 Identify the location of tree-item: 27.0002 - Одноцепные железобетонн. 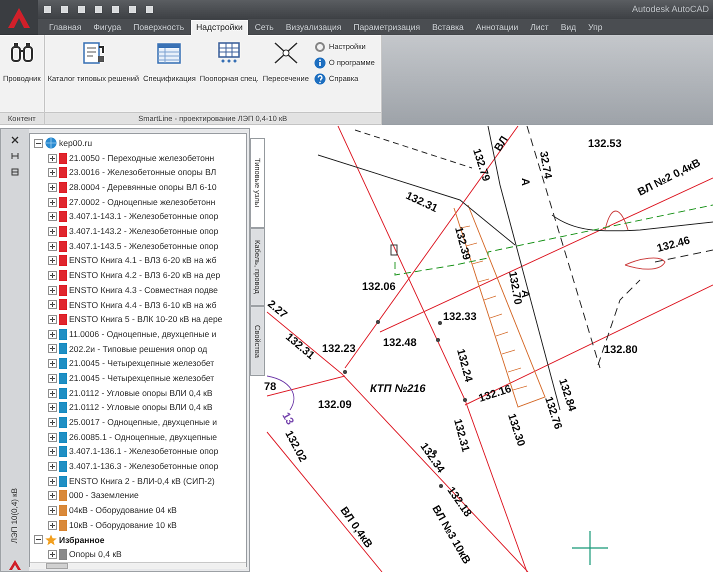
(142, 202).